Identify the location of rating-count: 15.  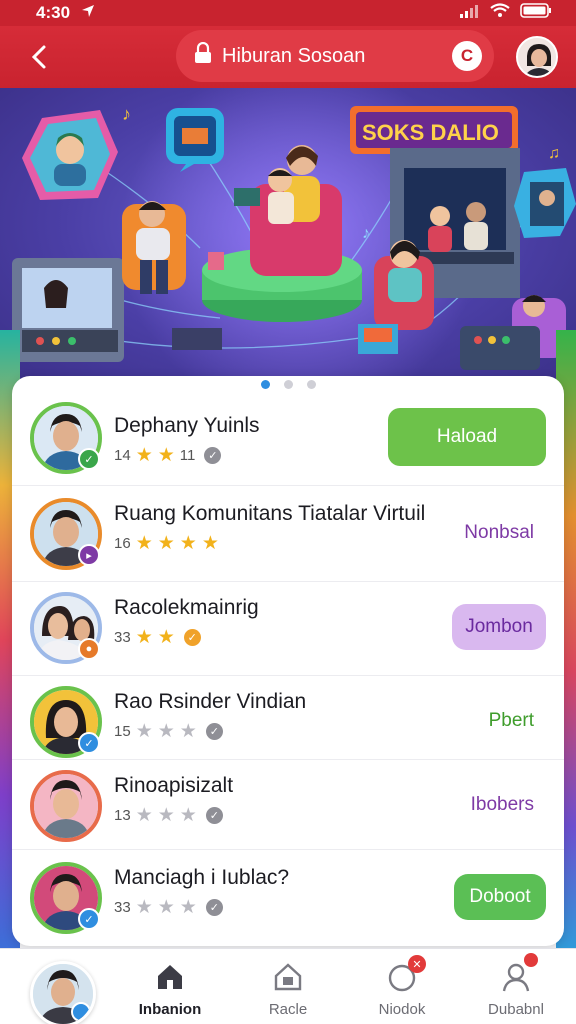
(122, 731).